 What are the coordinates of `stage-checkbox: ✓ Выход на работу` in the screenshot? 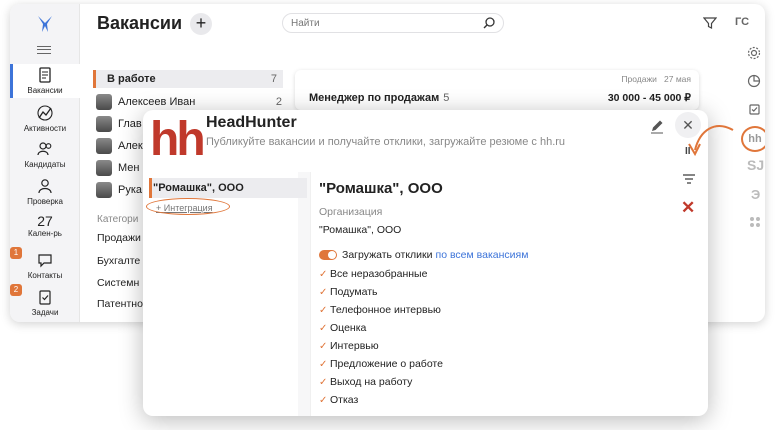 It's located at (365, 382).